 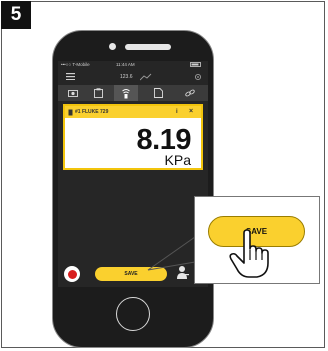 What do you see at coordinates (171, 253) in the screenshot?
I see `callout-pointer` at bounding box center [171, 253].